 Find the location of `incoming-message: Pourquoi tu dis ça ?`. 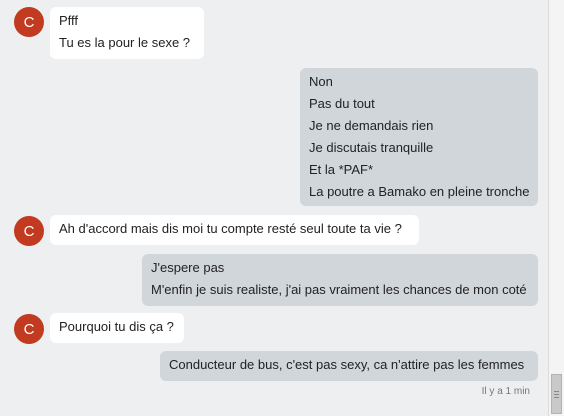

incoming-message: Pourquoi tu dis ça ? is located at coordinates (117, 328).